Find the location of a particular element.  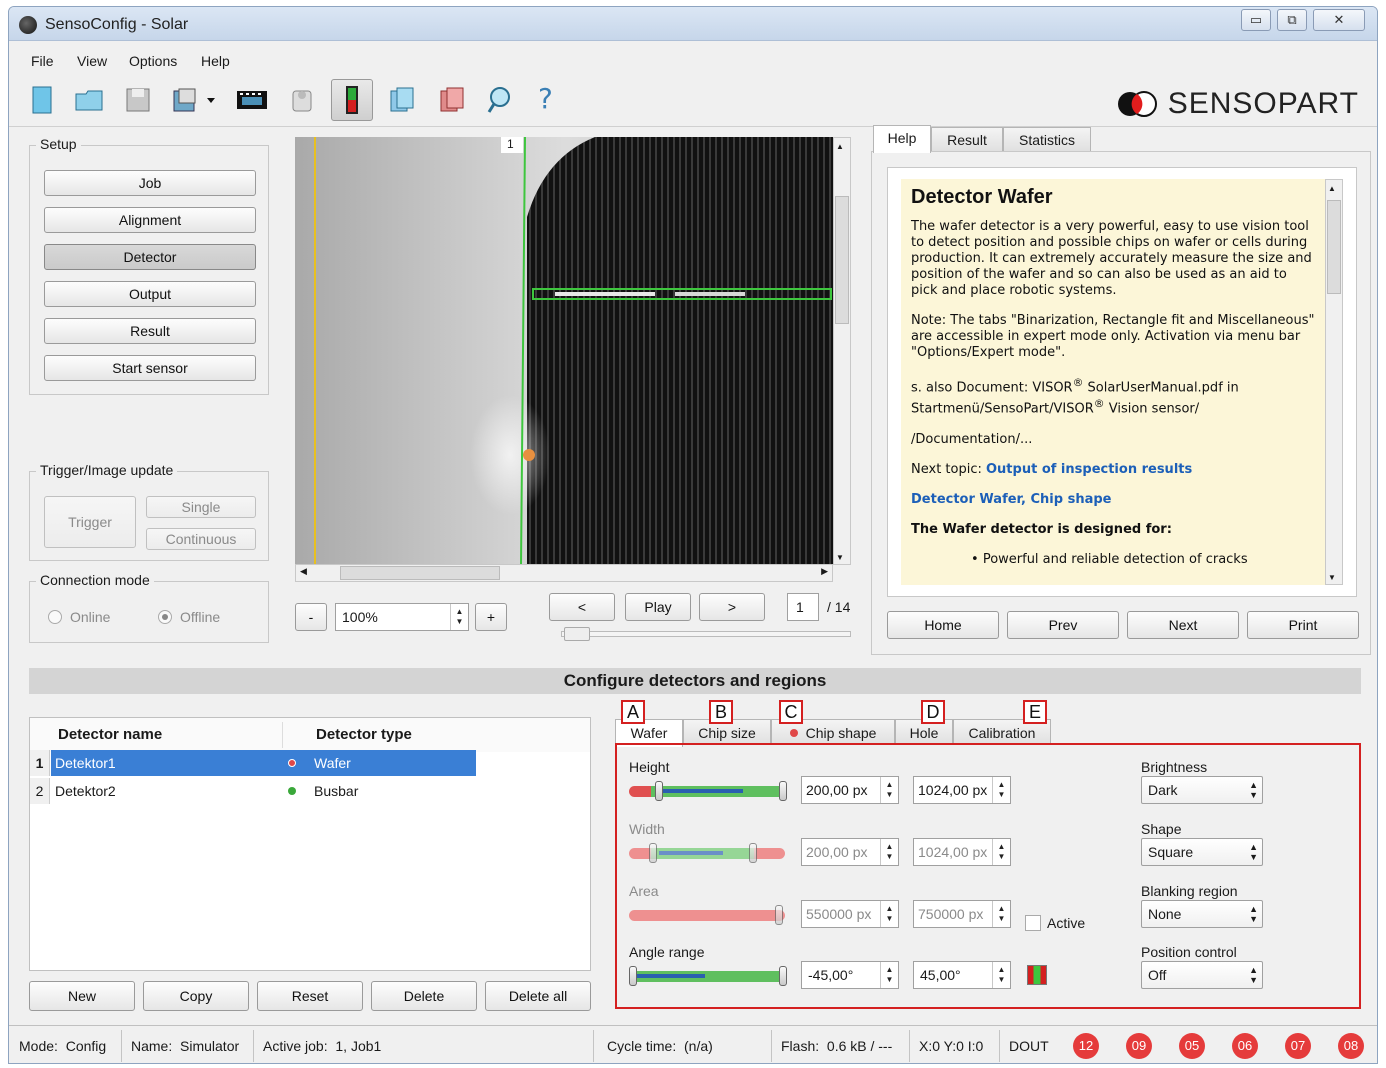

open-folder-icon is located at coordinates (90, 100).